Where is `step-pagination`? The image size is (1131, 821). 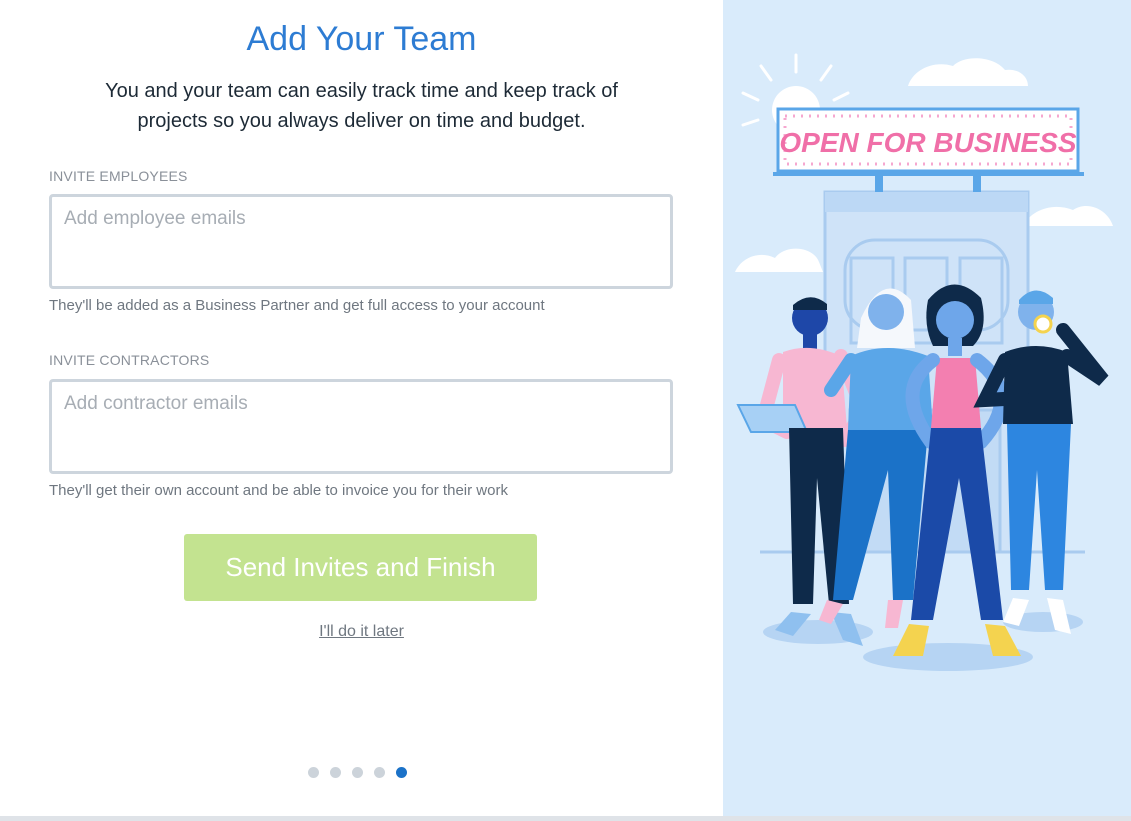 step-pagination is located at coordinates (357, 772).